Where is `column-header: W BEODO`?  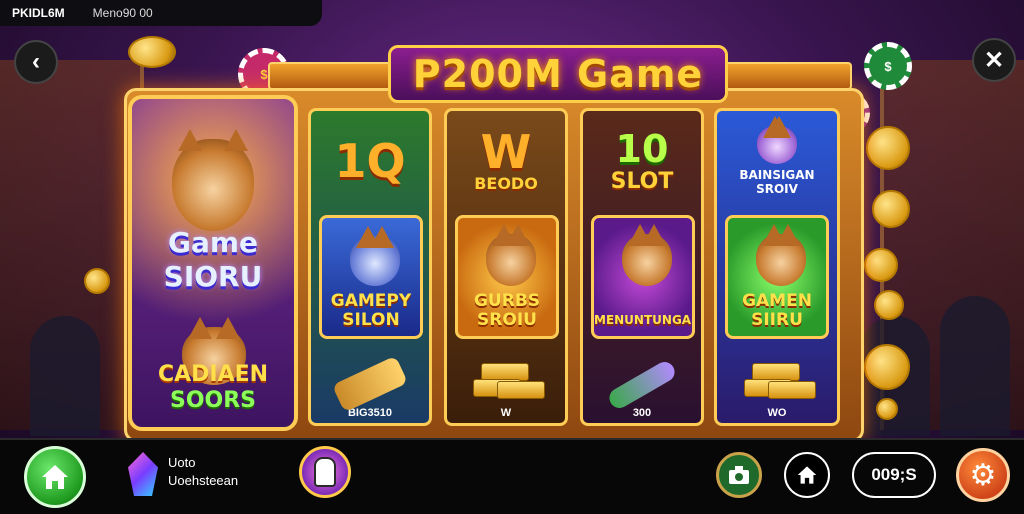
column-header: W BEODO is located at coordinates (506, 161).